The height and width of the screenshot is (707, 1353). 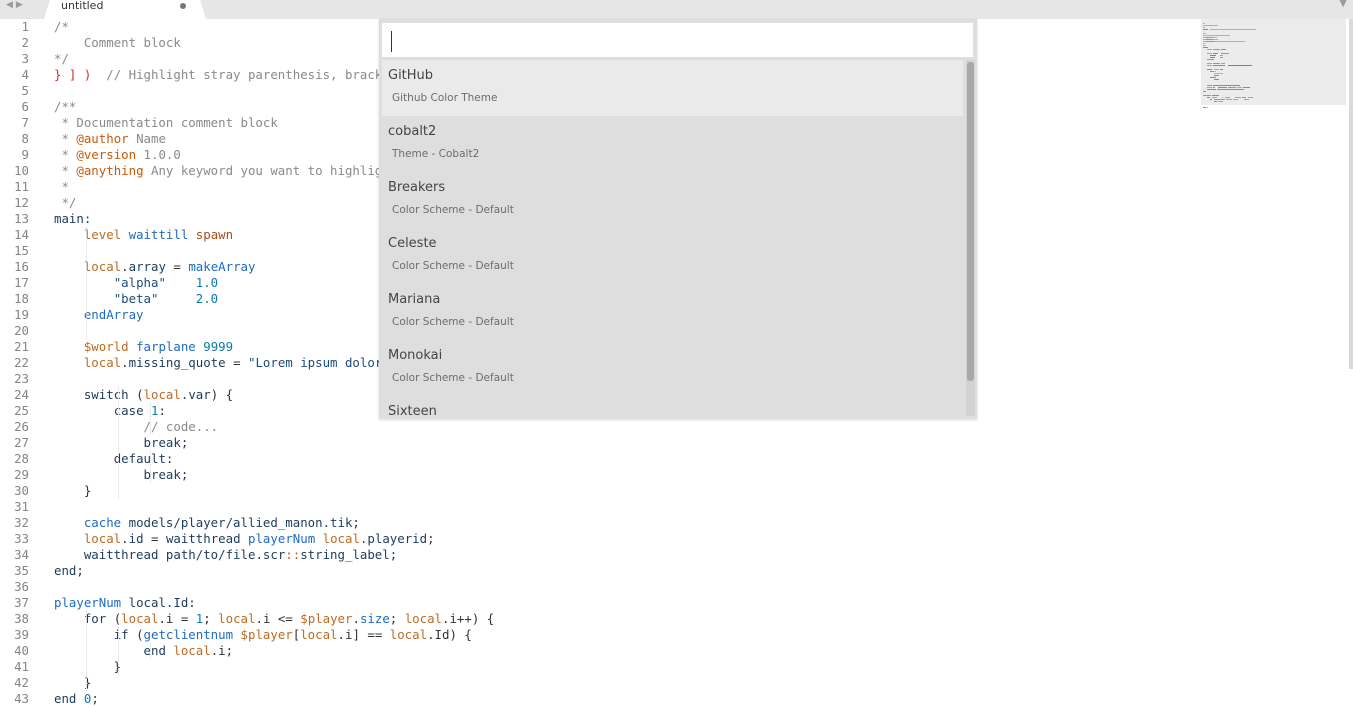 I want to click on quick-panel-input, so click(x=677, y=40).